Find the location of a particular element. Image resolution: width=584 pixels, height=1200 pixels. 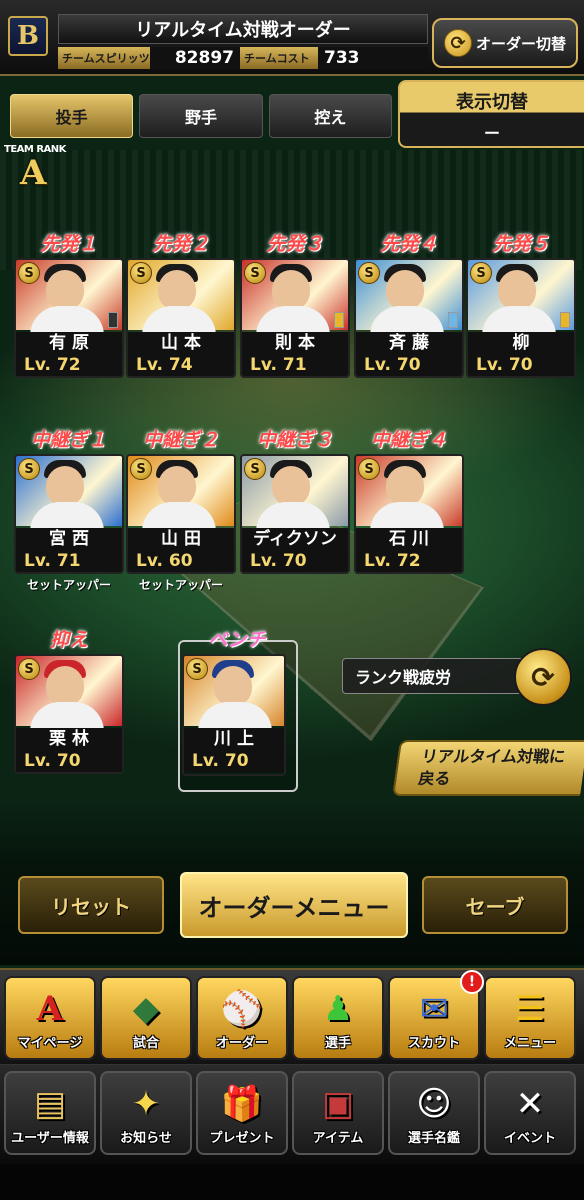

team-stats: チームスピリッツ 82897 チームコスト 733 is located at coordinates (243, 58).